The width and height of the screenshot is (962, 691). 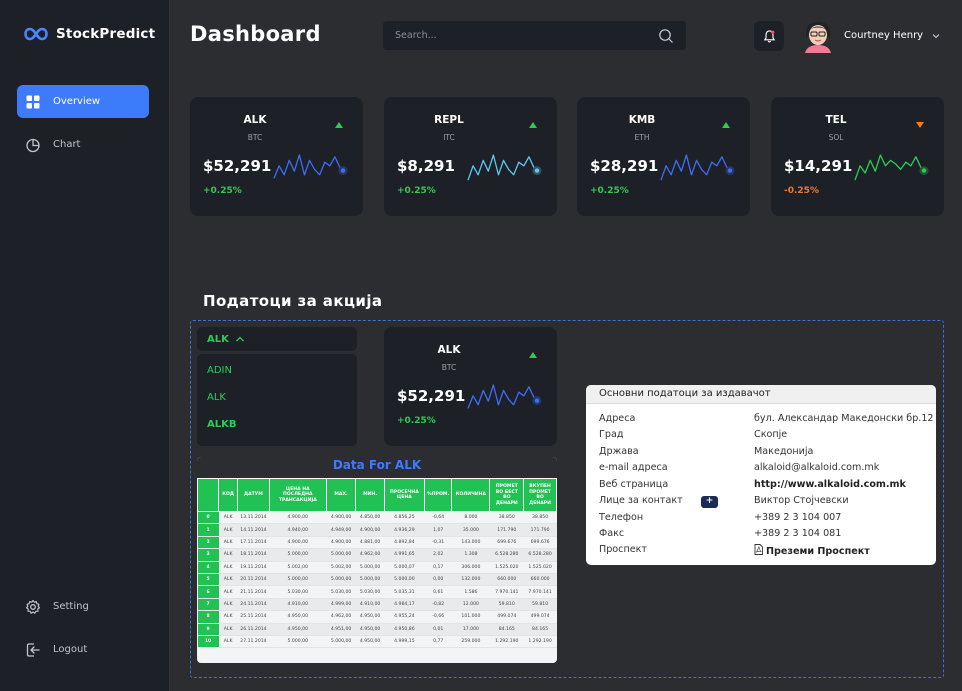 I want to click on table-header-cell: ДАТУМ, so click(x=253, y=495).